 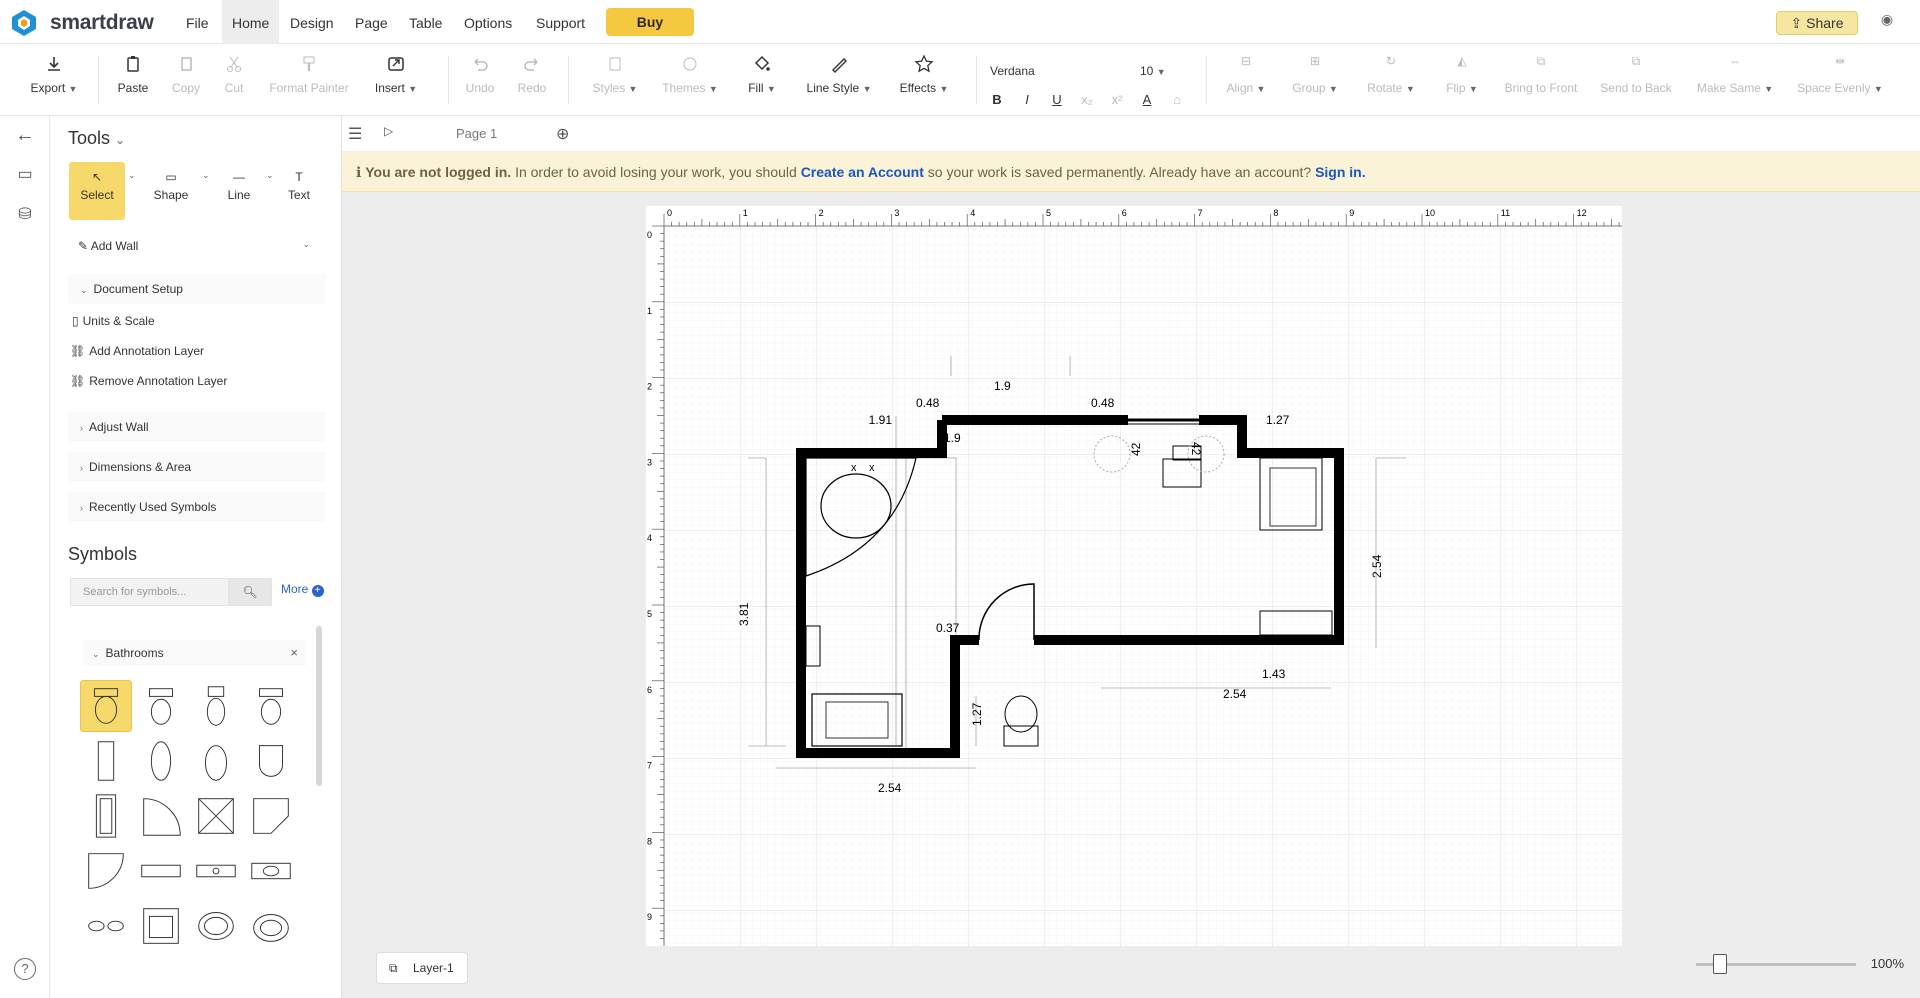 What do you see at coordinates (1391, 74) in the screenshot?
I see `rotate-button: ↻ Rotate ▼` at bounding box center [1391, 74].